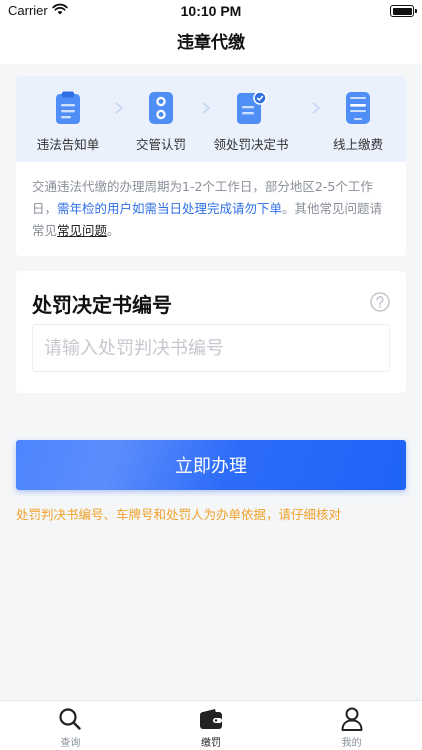  What do you see at coordinates (211, 743) in the screenshot?
I see `tab-label: 缴罚` at bounding box center [211, 743].